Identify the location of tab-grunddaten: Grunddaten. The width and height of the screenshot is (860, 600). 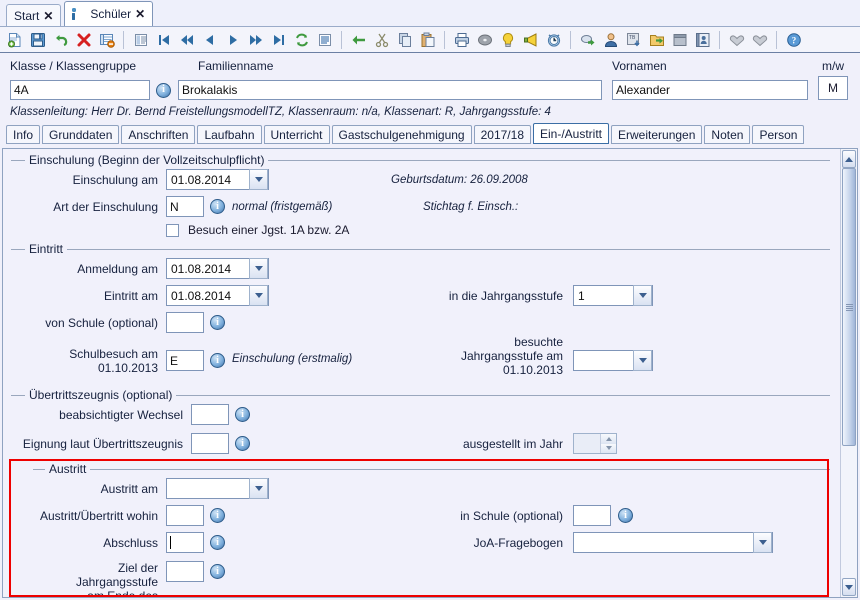
(81, 134).